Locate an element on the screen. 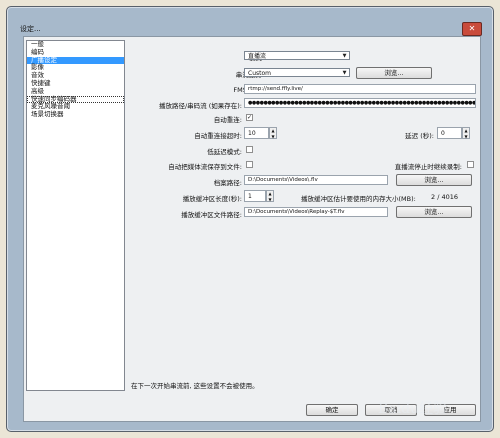  settings-notice: 在下一次开始串流前, 这些设置不会被使用。 is located at coordinates (195, 386).